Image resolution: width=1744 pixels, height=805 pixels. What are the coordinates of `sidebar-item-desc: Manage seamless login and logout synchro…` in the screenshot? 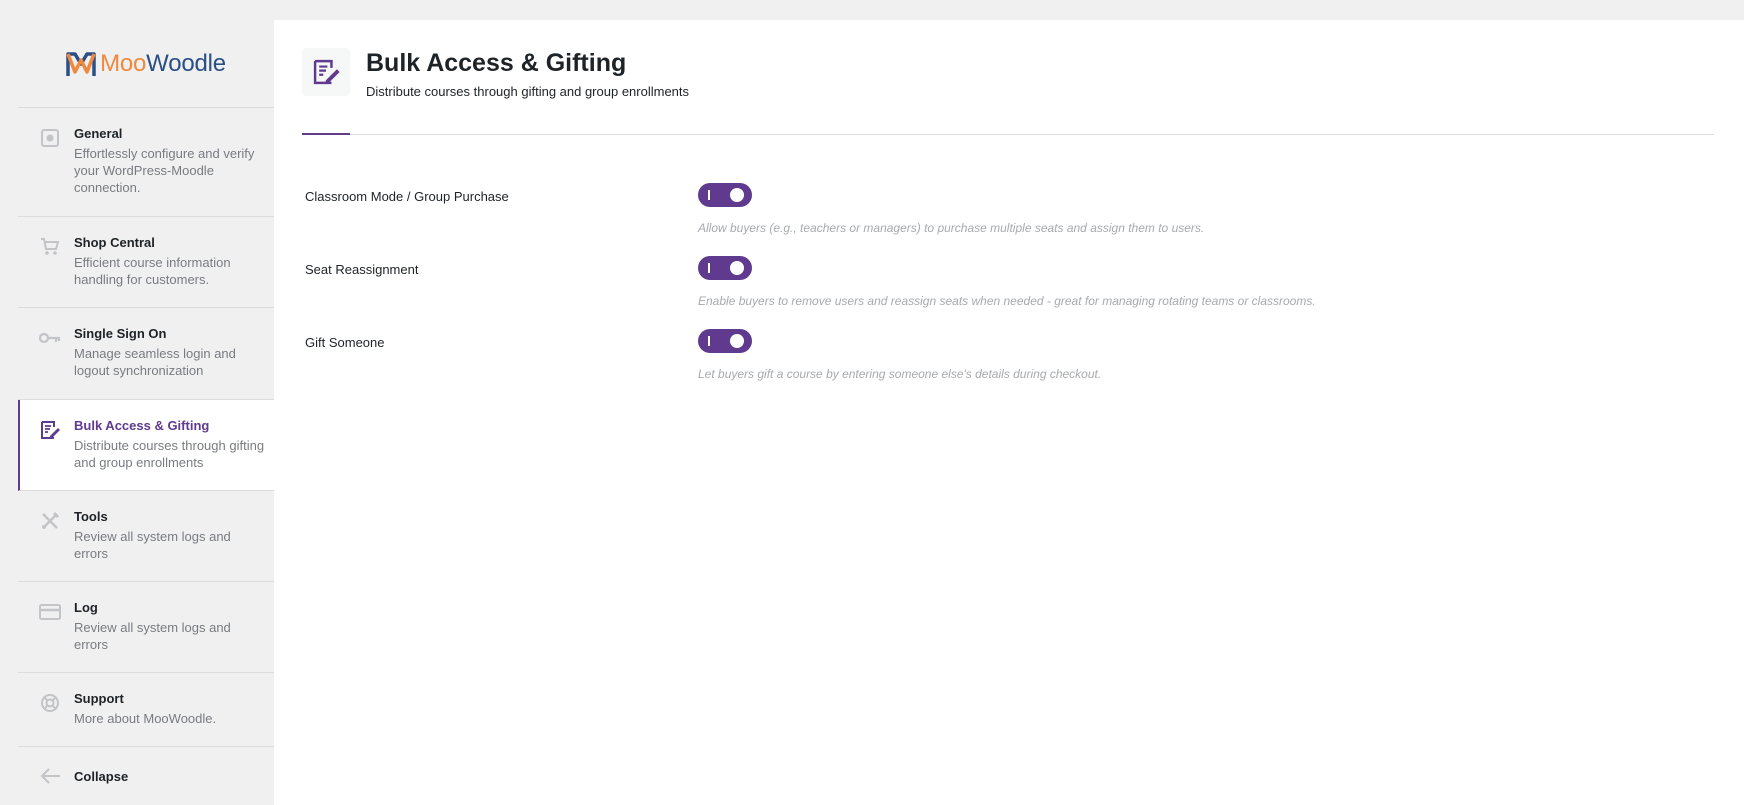 It's located at (155, 362).